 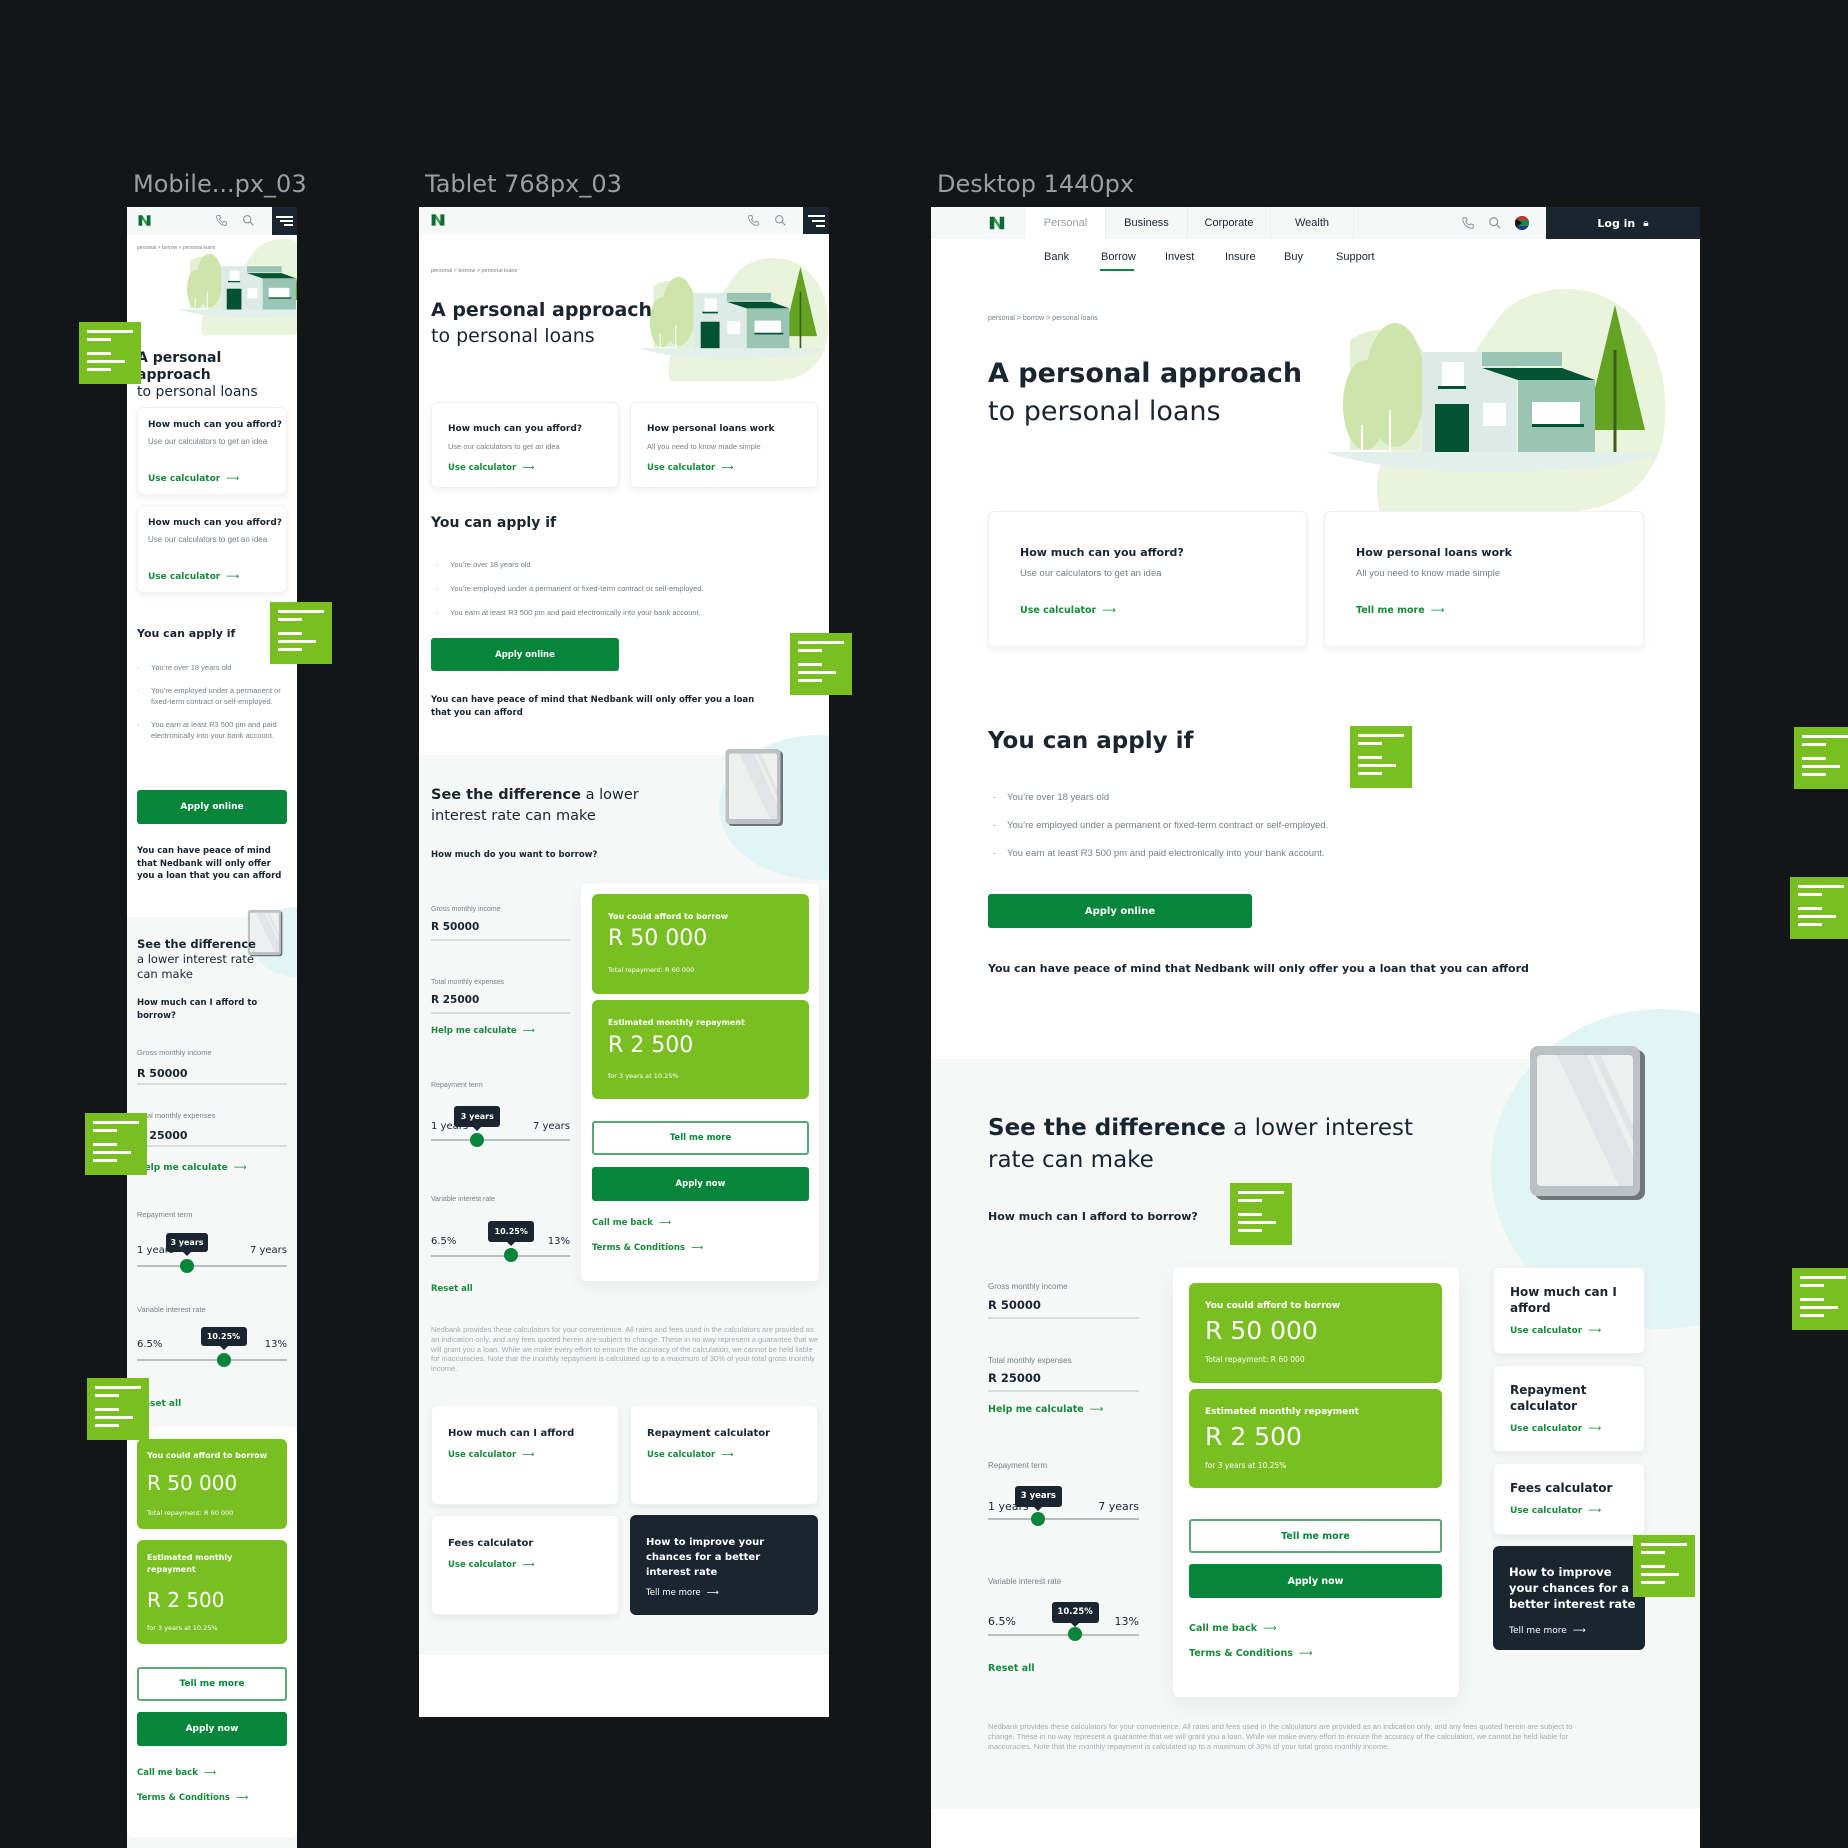 I want to click on subnav-support: Support, so click(x=1355, y=257).